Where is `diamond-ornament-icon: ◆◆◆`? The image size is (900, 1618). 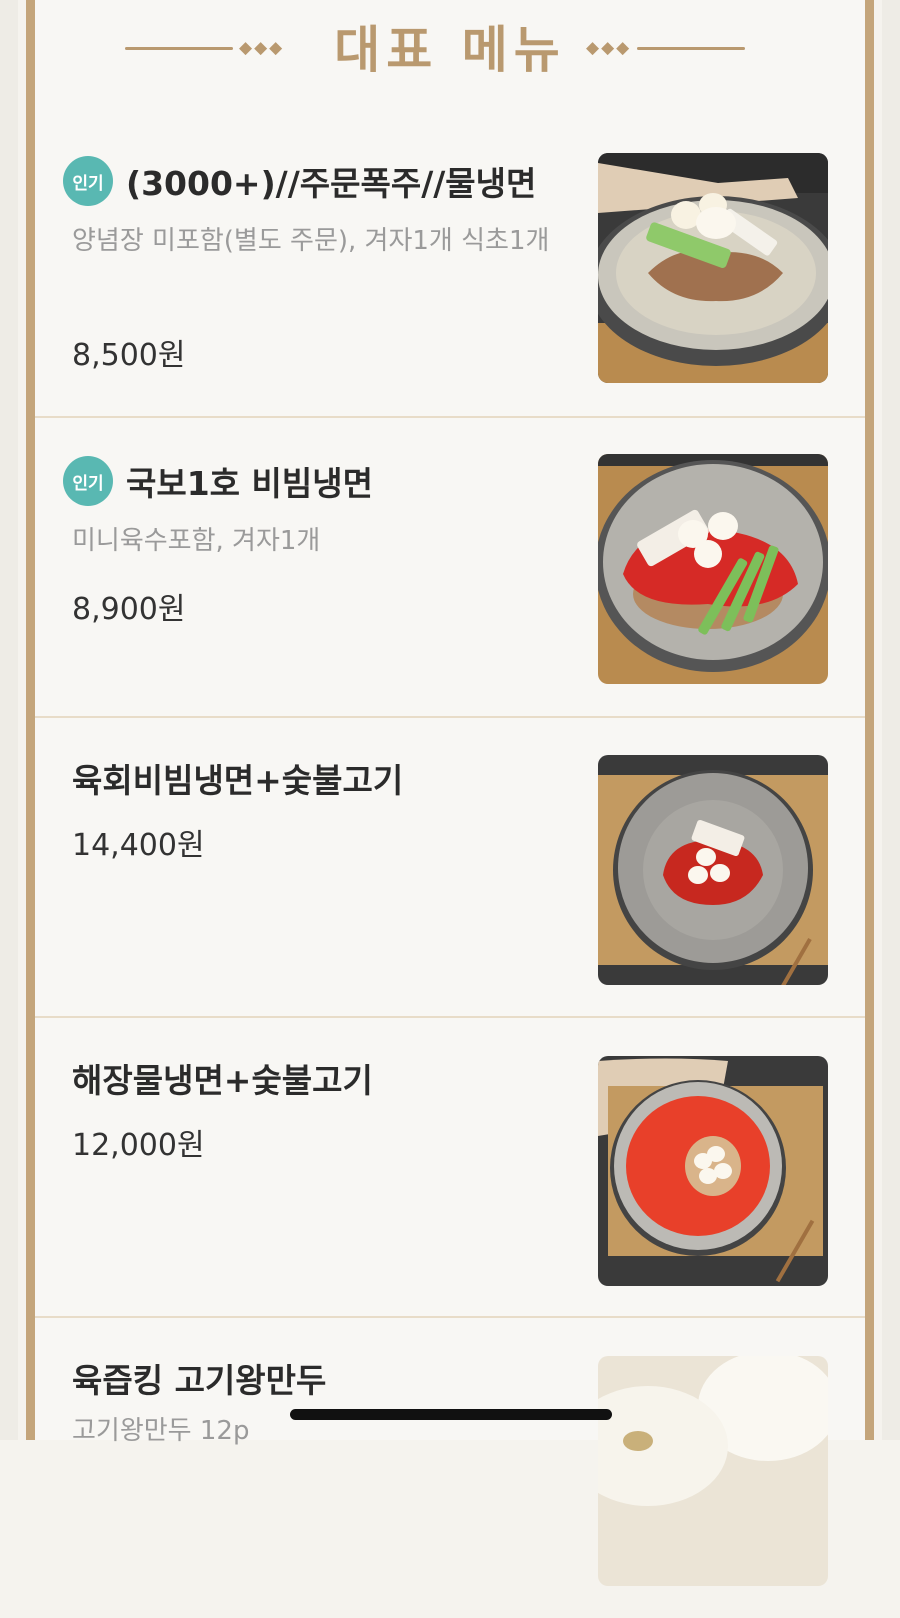
diamond-ornament-icon: ◆◆◆ is located at coordinates (609, 48).